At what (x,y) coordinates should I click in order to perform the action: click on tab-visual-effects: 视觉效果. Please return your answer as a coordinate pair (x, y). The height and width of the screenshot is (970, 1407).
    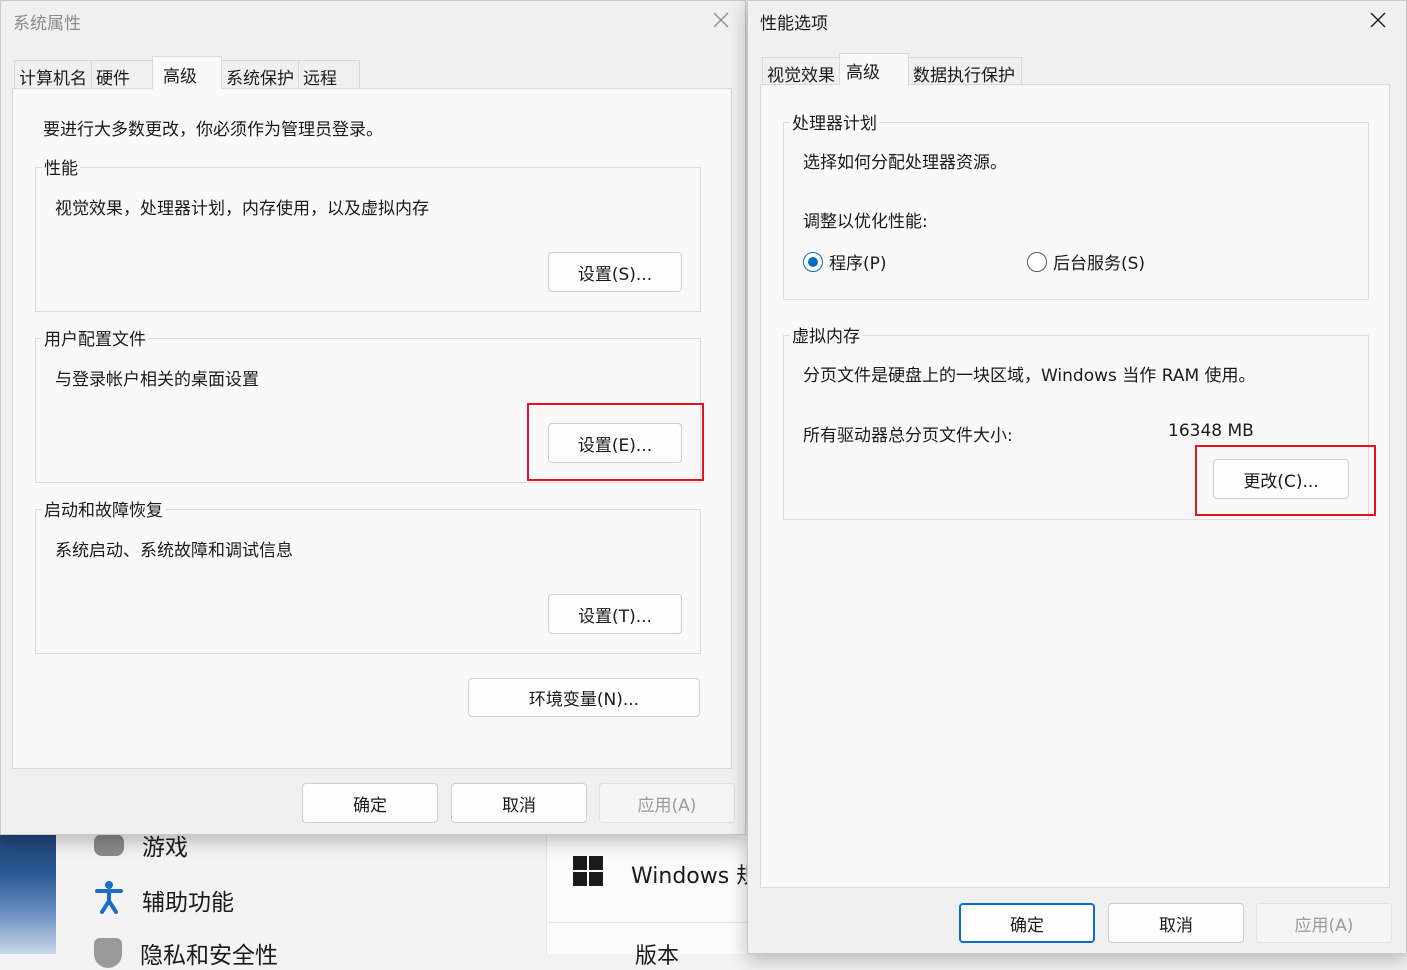
    Looking at the image, I should click on (801, 71).